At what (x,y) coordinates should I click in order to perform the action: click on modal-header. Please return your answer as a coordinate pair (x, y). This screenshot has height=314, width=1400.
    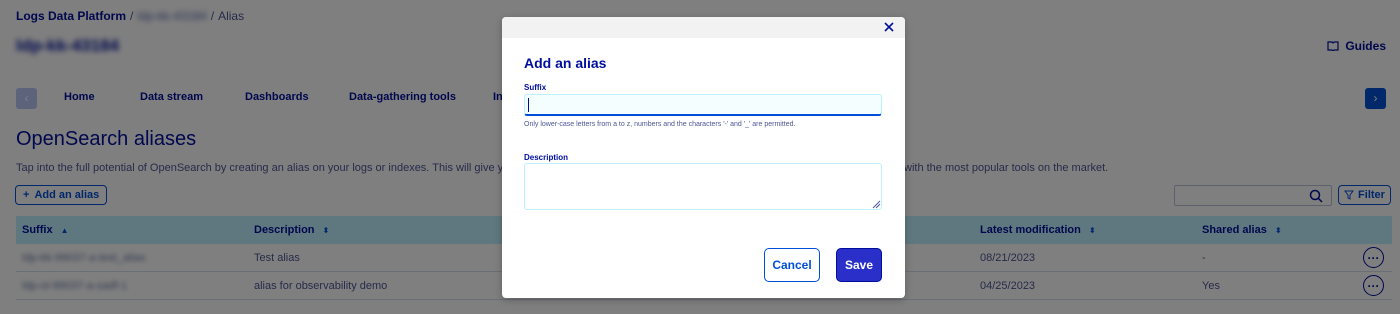
    Looking at the image, I should click on (703, 27).